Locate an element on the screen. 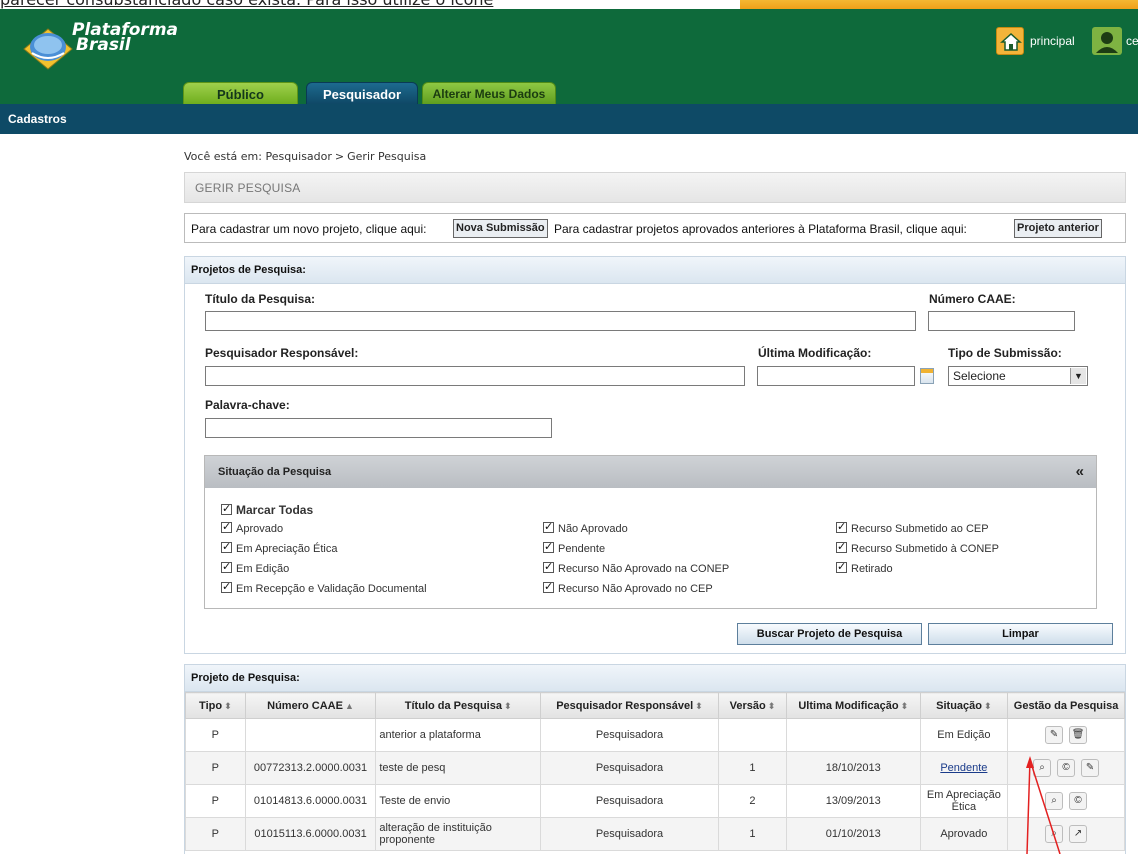  breadcrumb: Você está em: Pesquisador > Gerir Pesquisa is located at coordinates (305, 156).